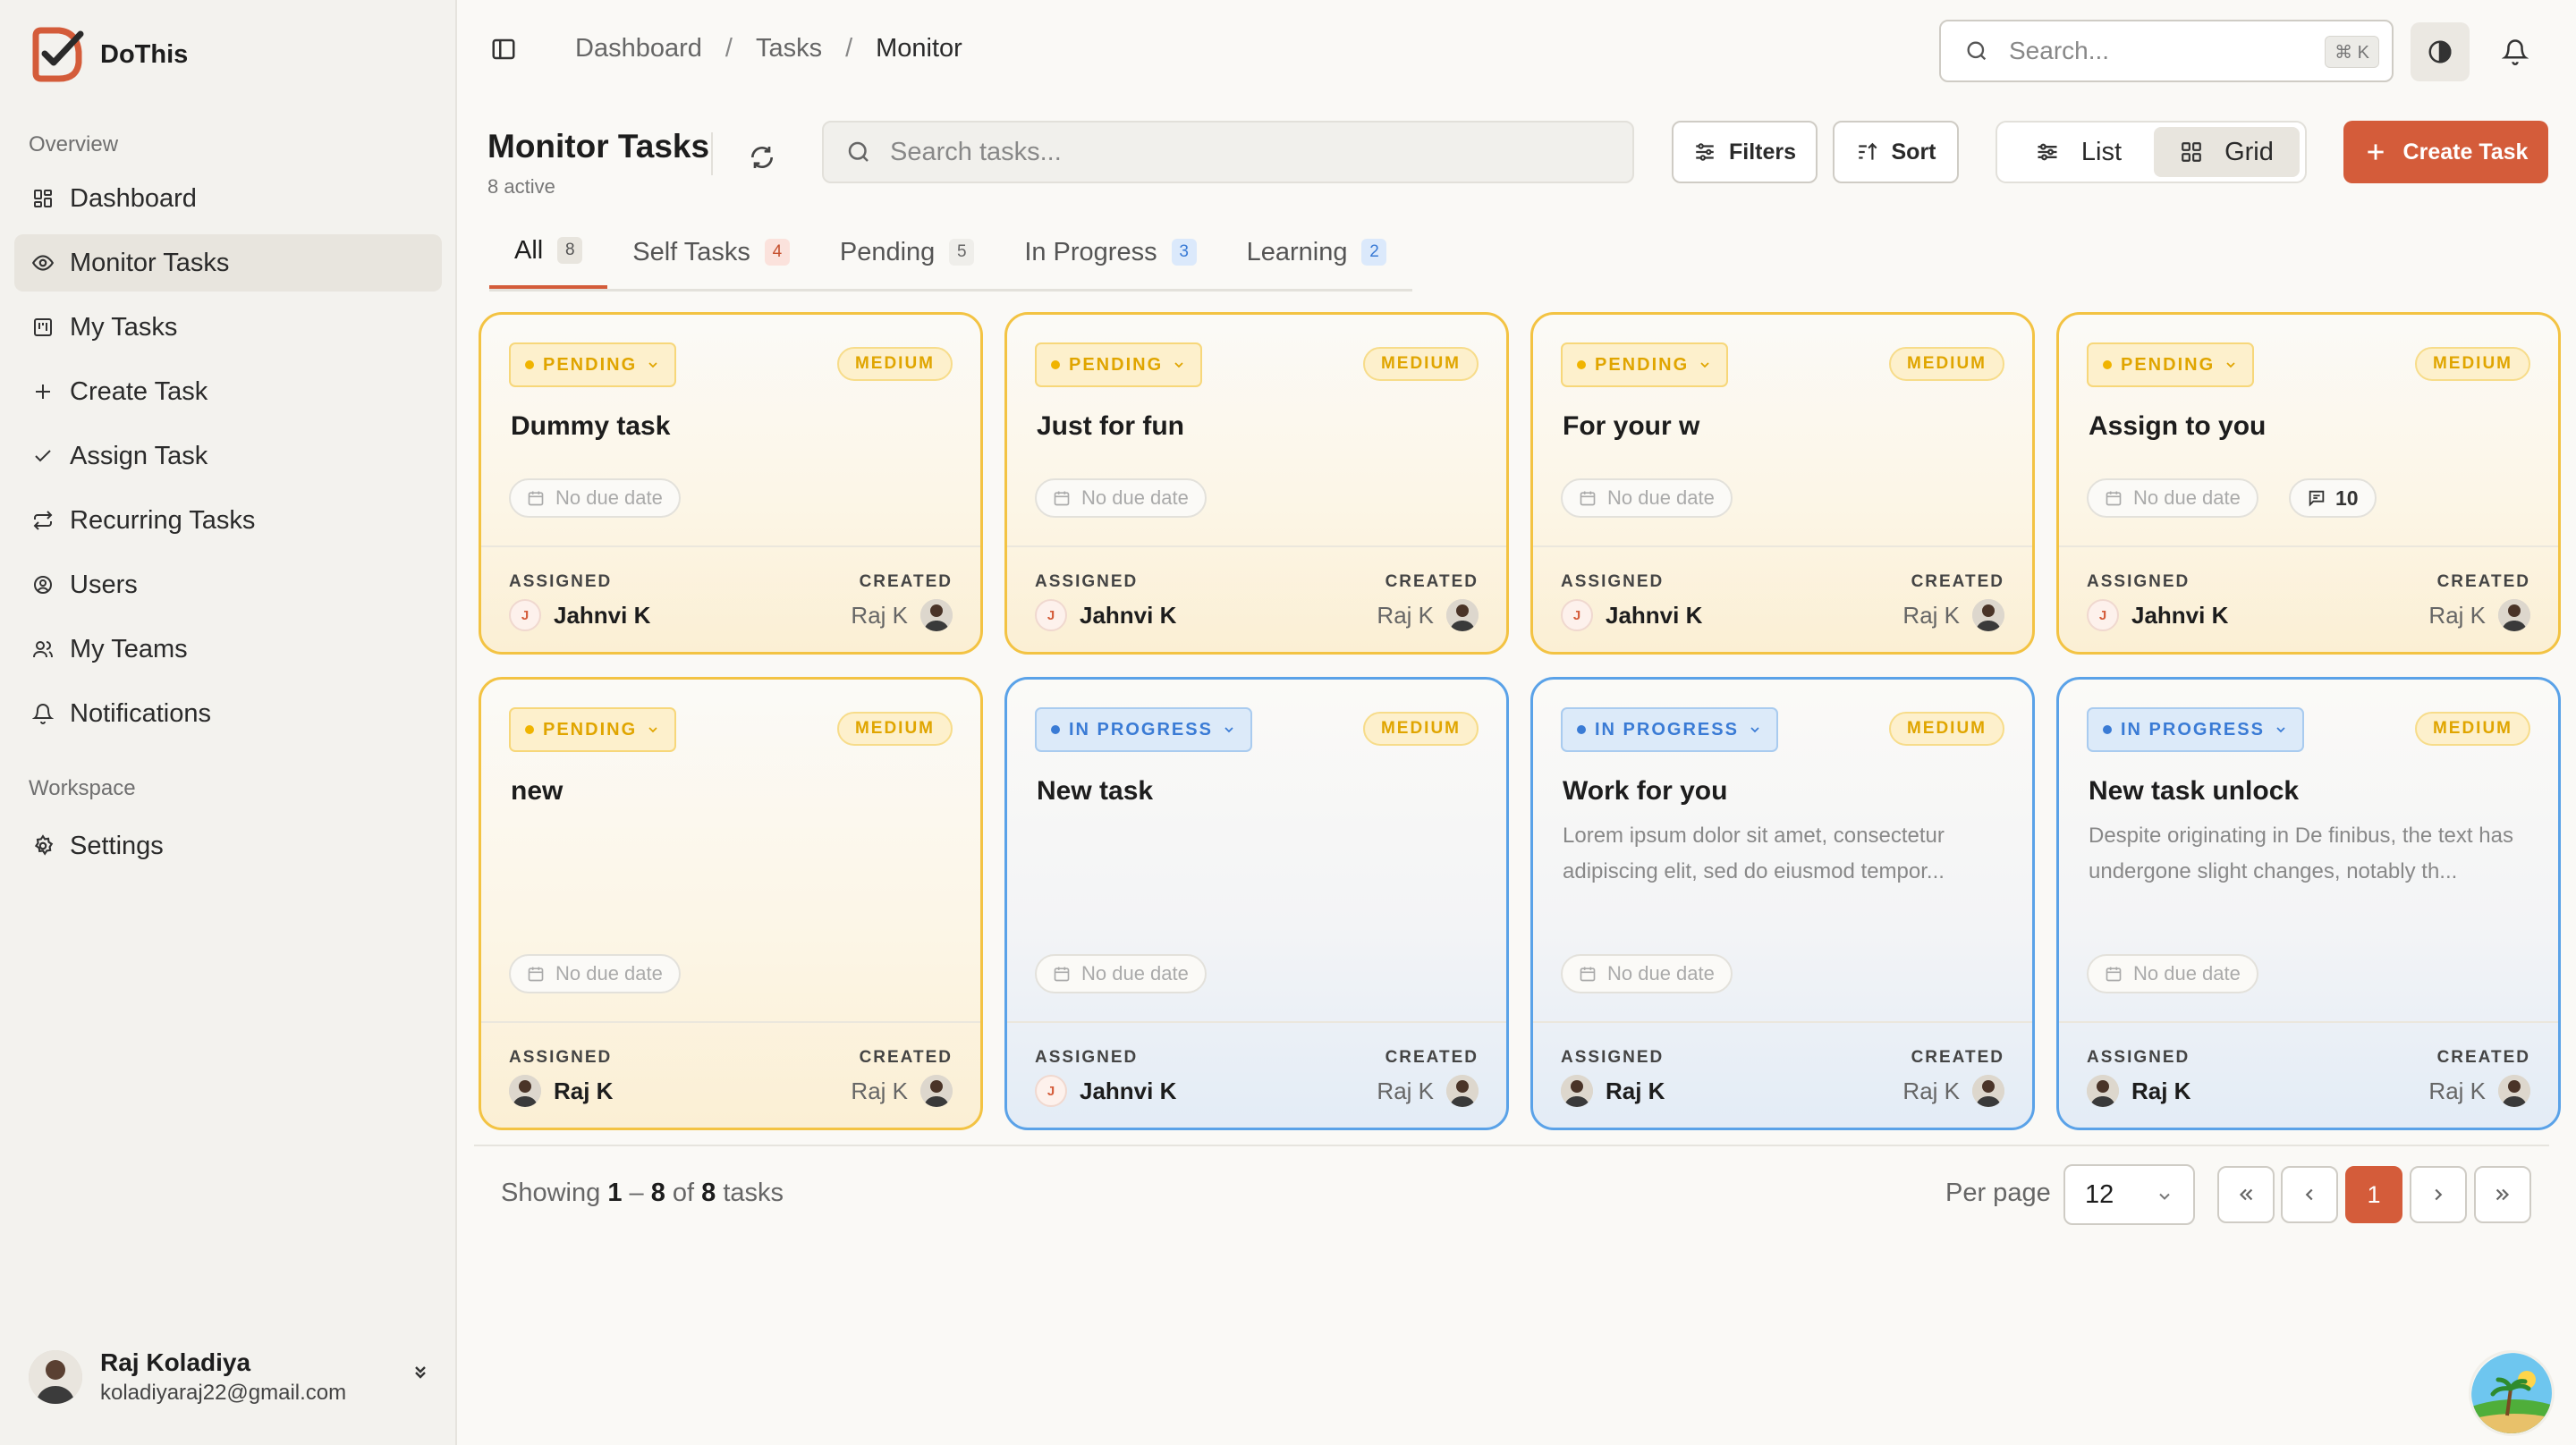 This screenshot has width=2576, height=1445. Describe the element at coordinates (503, 49) in the screenshot. I see `sidebar-toggle-icon` at that location.